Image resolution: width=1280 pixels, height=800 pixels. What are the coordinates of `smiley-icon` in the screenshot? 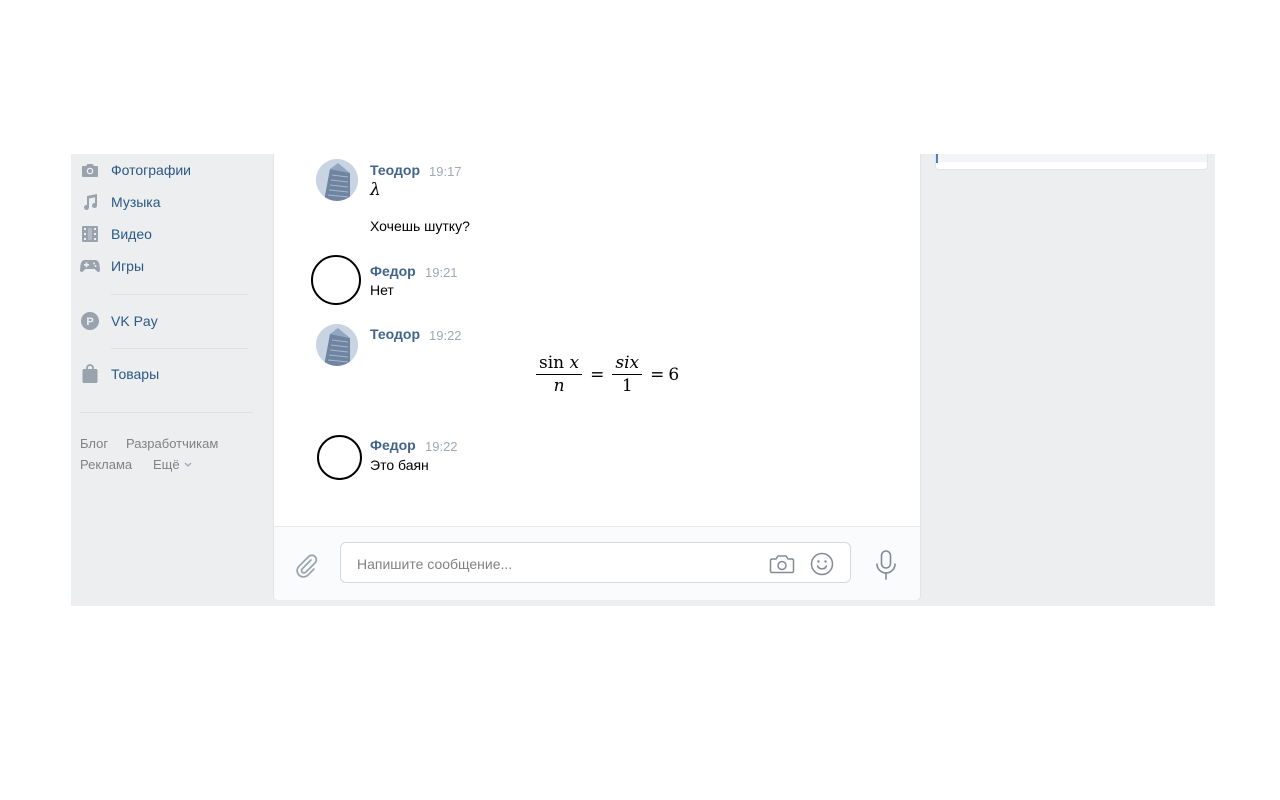 It's located at (822, 564).